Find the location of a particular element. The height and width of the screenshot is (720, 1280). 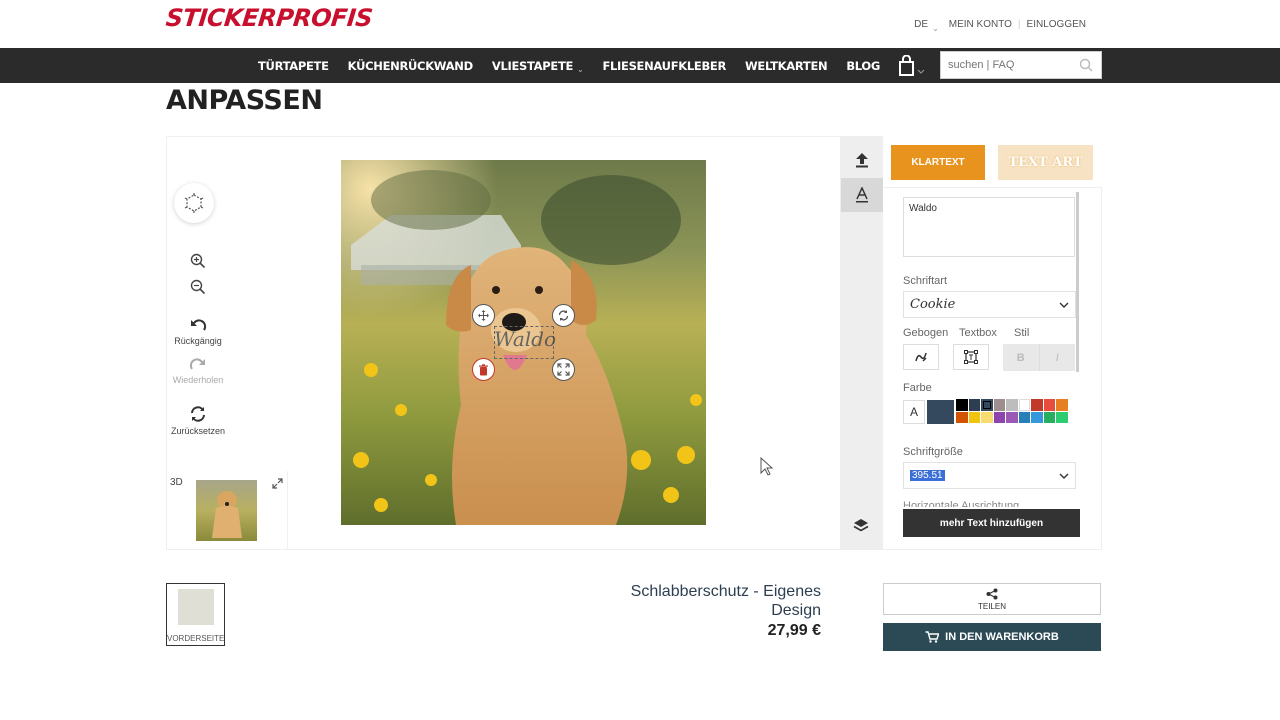

top-links: DE ⌄ MEIN KONTO | EINLOGGEN is located at coordinates (1000, 24).